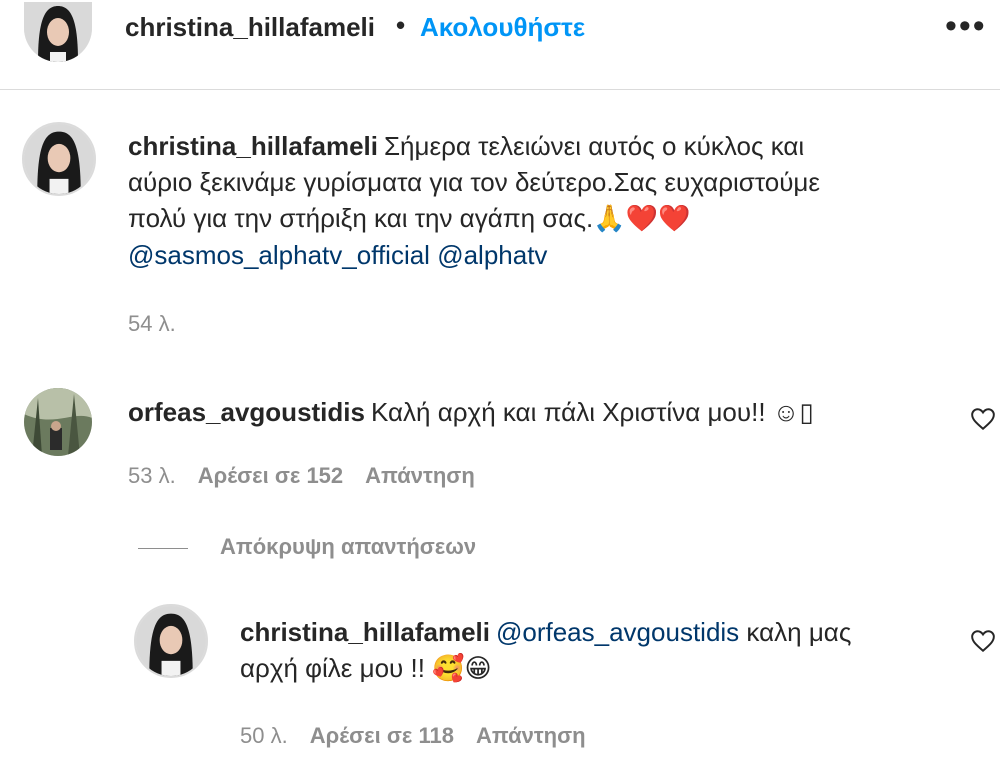  I want to click on mention-link: @alphatv, so click(492, 255).